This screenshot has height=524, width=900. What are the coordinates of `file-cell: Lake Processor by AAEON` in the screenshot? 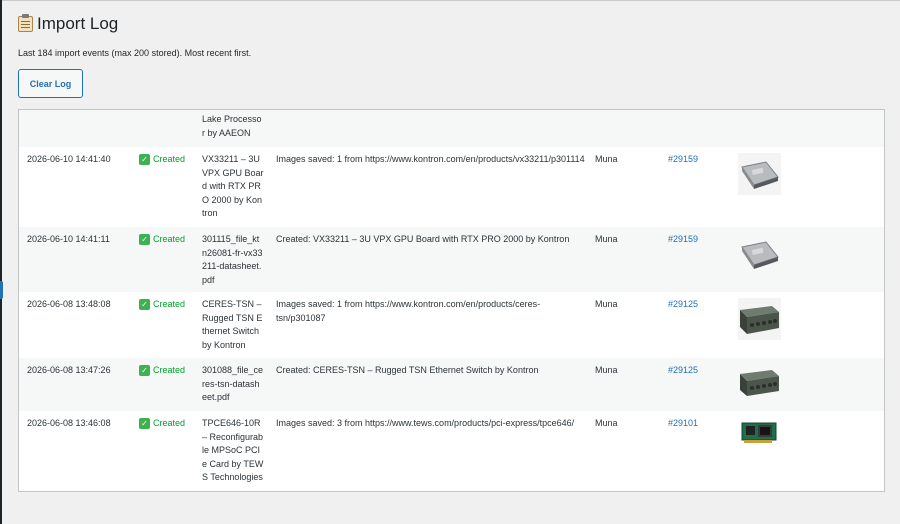 It's located at (232, 126).